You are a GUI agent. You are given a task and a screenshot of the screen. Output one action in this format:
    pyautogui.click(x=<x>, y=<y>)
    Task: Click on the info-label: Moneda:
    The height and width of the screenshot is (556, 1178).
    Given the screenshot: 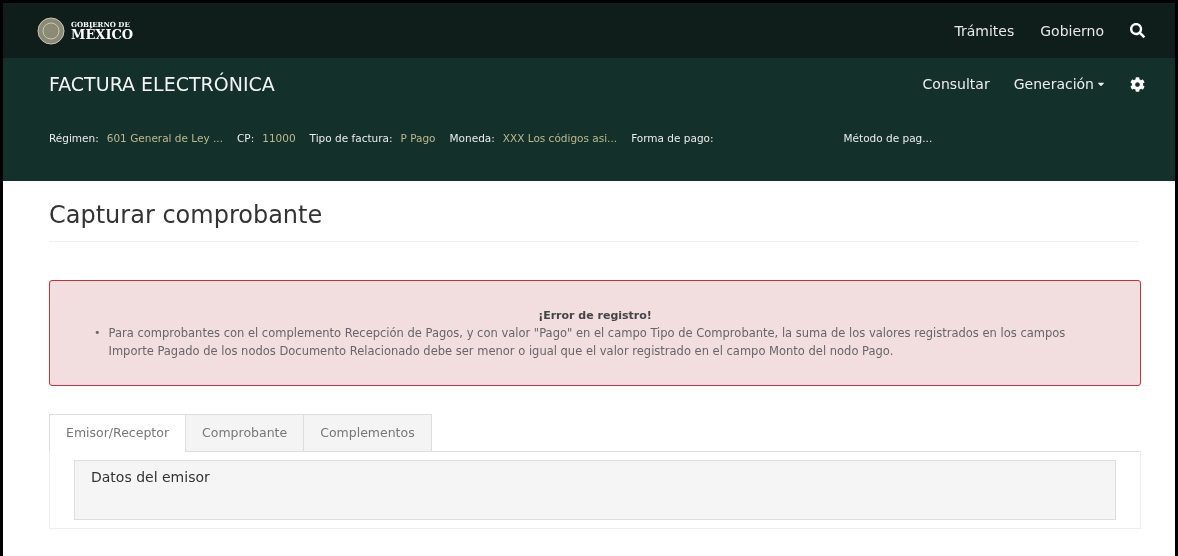 What is the action you would take?
    pyautogui.click(x=472, y=138)
    